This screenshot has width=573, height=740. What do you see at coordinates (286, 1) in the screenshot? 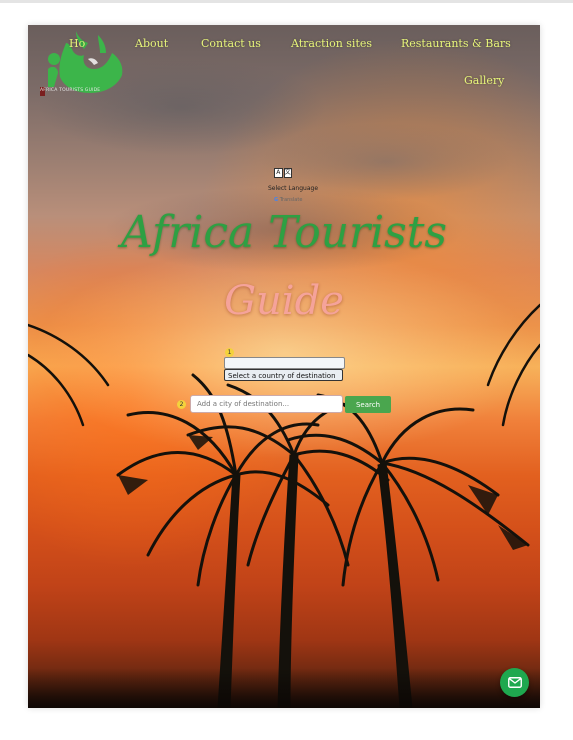
I see `top-border` at bounding box center [286, 1].